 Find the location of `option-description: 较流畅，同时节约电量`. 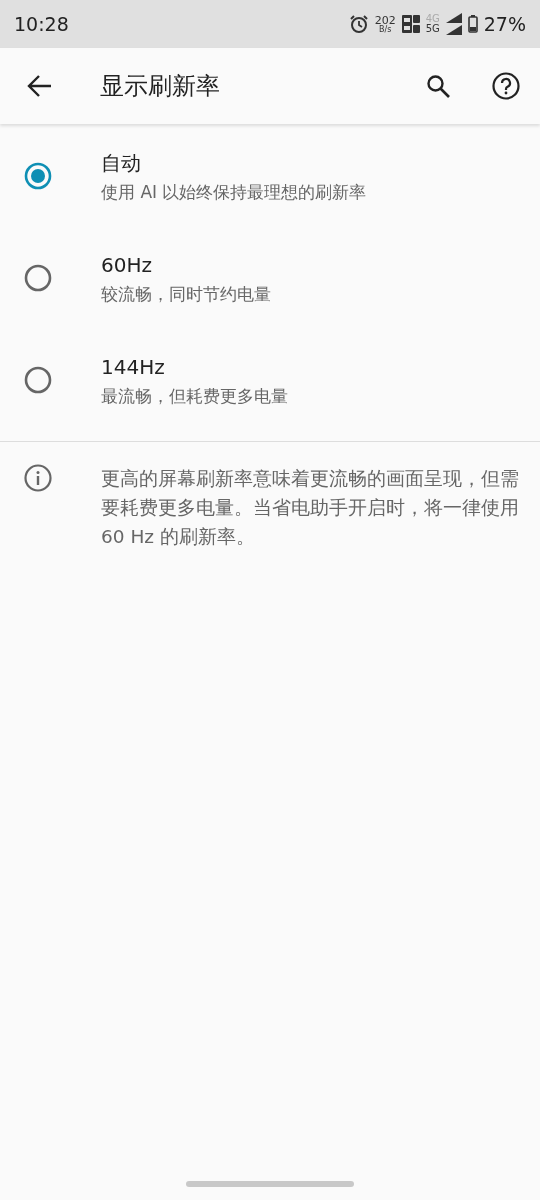

option-description: 较流畅，同时节约电量 is located at coordinates (186, 294).